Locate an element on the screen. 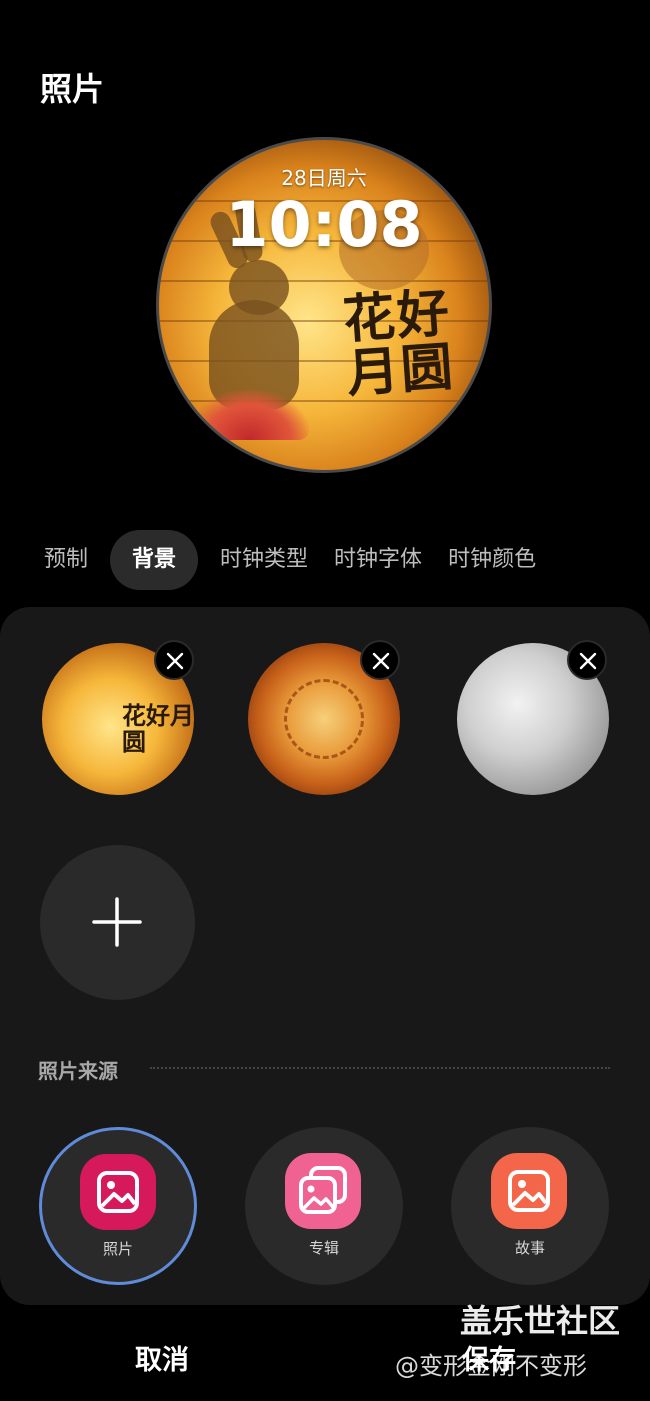 The width and height of the screenshot is (650, 1401). gallery-icon is located at coordinates (118, 1192).